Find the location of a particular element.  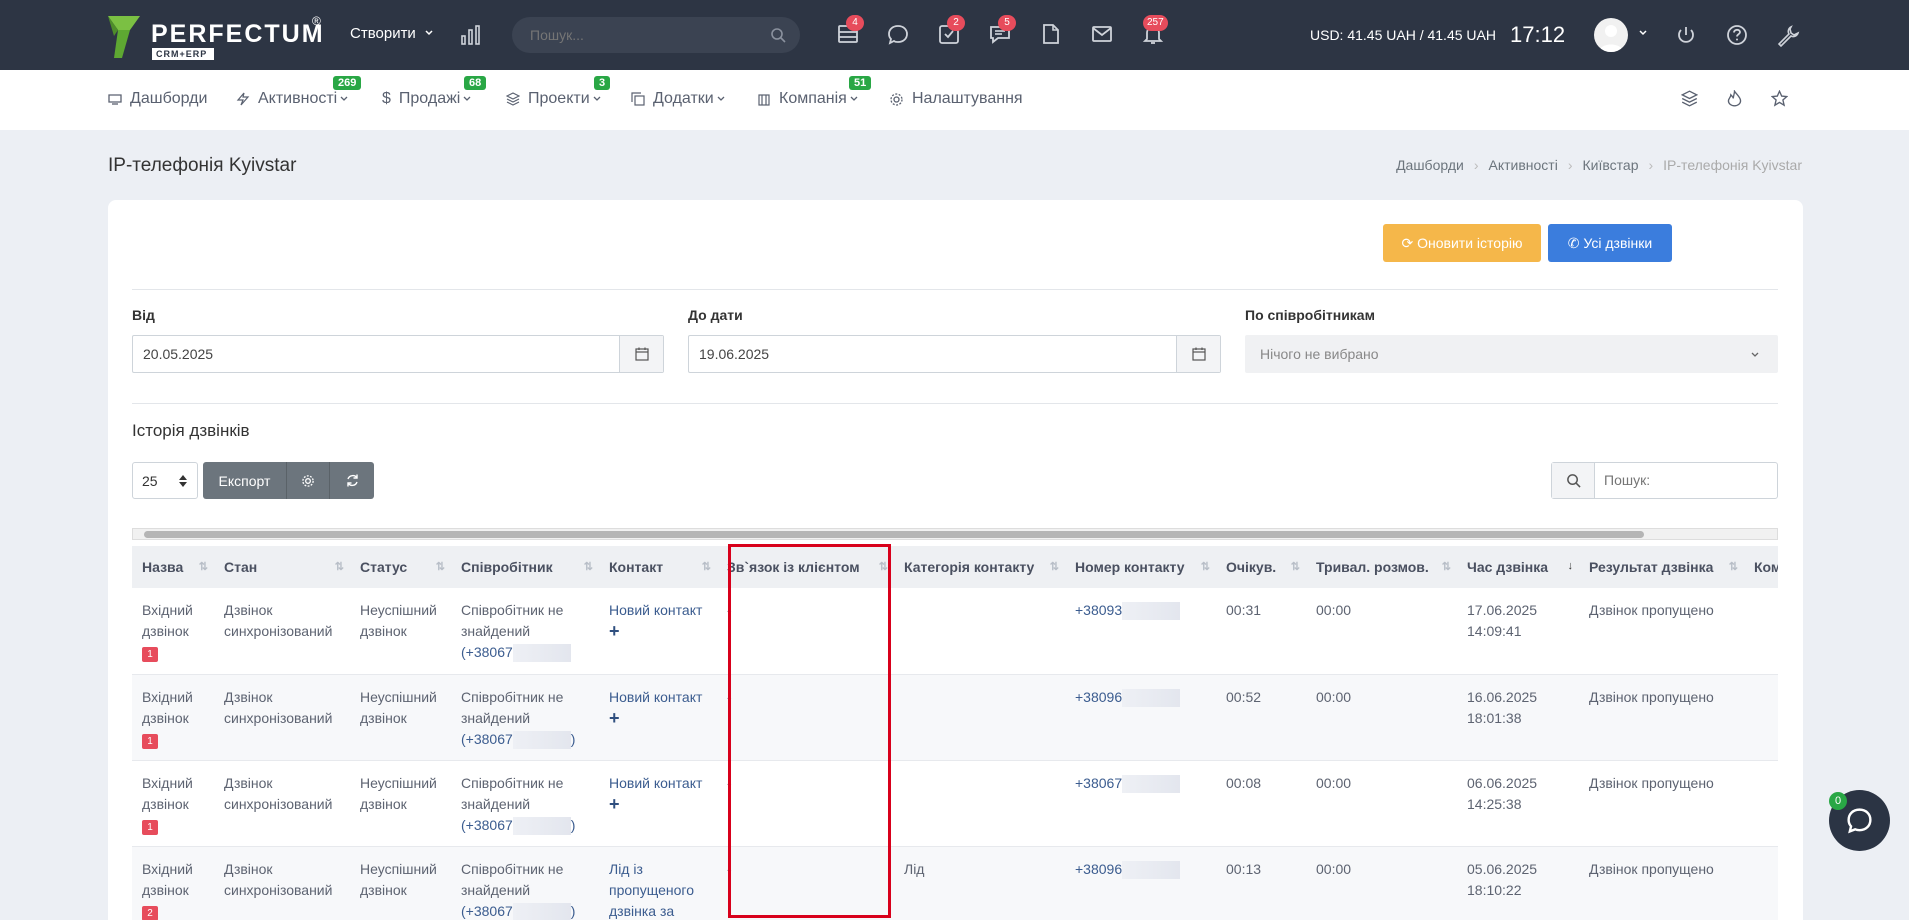

gear-icon is located at coordinates (308, 480).